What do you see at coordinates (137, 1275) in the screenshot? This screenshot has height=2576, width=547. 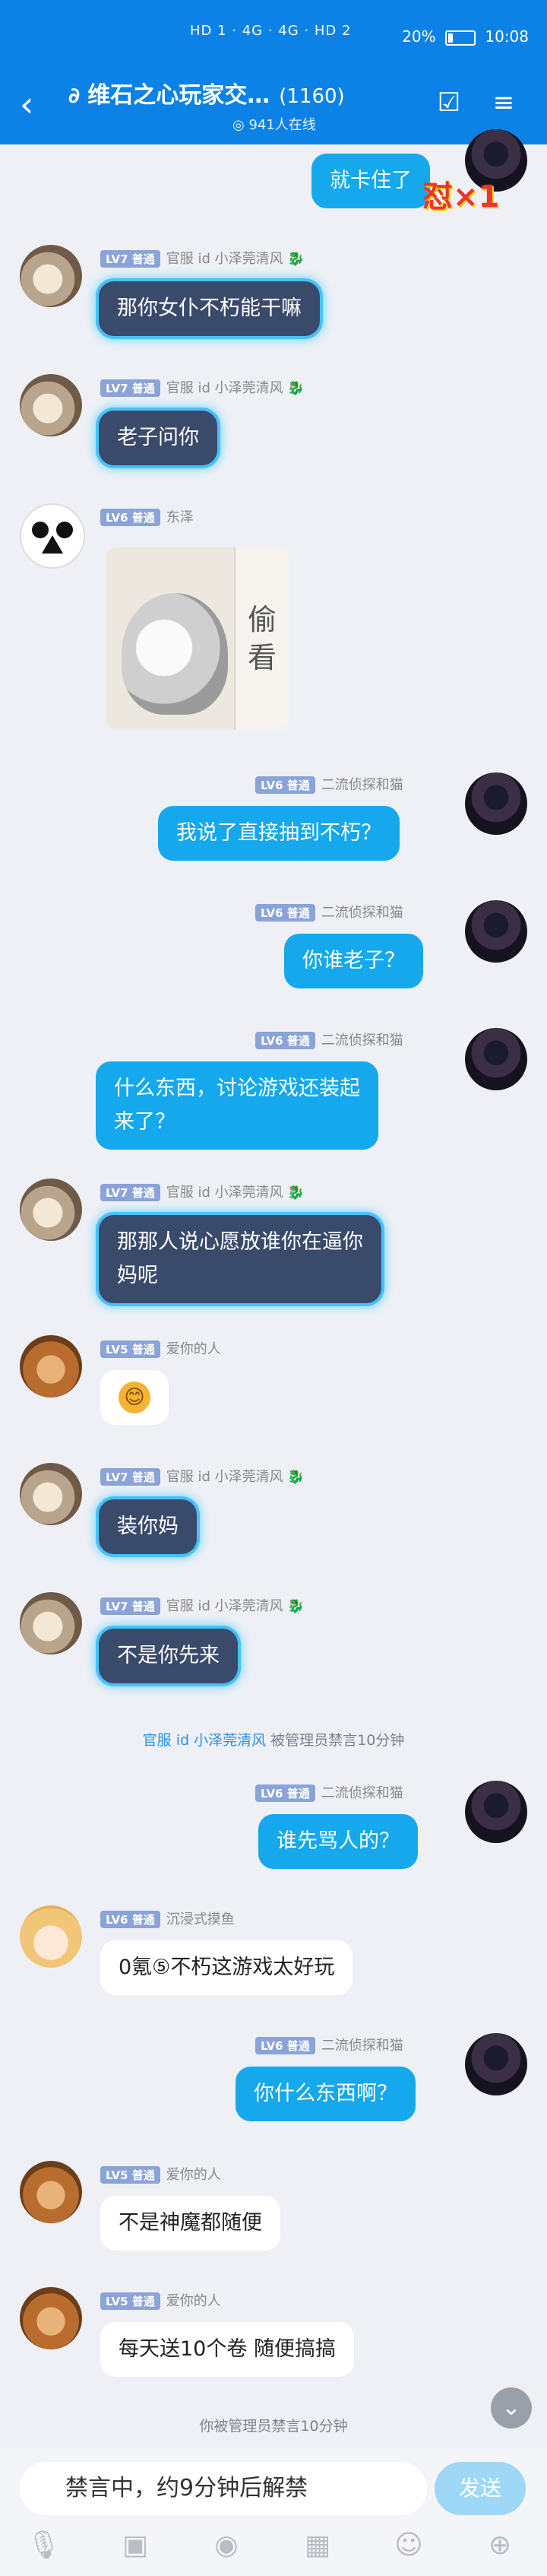 I see `message-line: 妈呢` at bounding box center [137, 1275].